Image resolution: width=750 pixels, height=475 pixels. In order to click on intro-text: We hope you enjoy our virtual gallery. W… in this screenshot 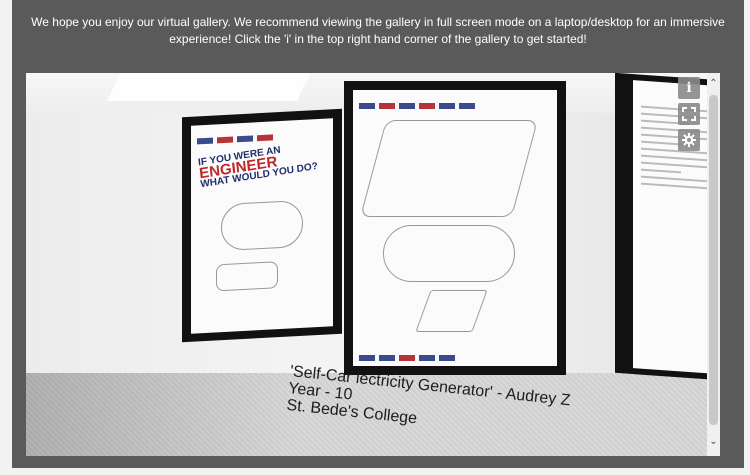, I will do `click(378, 30)`.